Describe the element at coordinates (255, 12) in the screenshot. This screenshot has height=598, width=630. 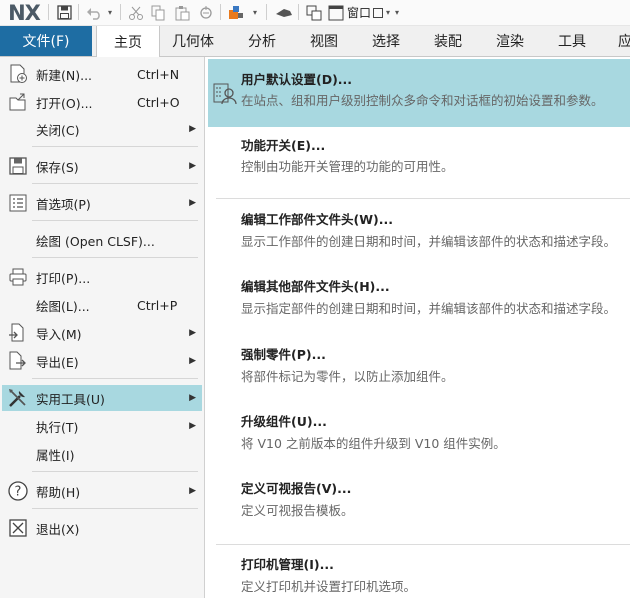
I see `command-finder-dropdown-icon: ▾` at that location.